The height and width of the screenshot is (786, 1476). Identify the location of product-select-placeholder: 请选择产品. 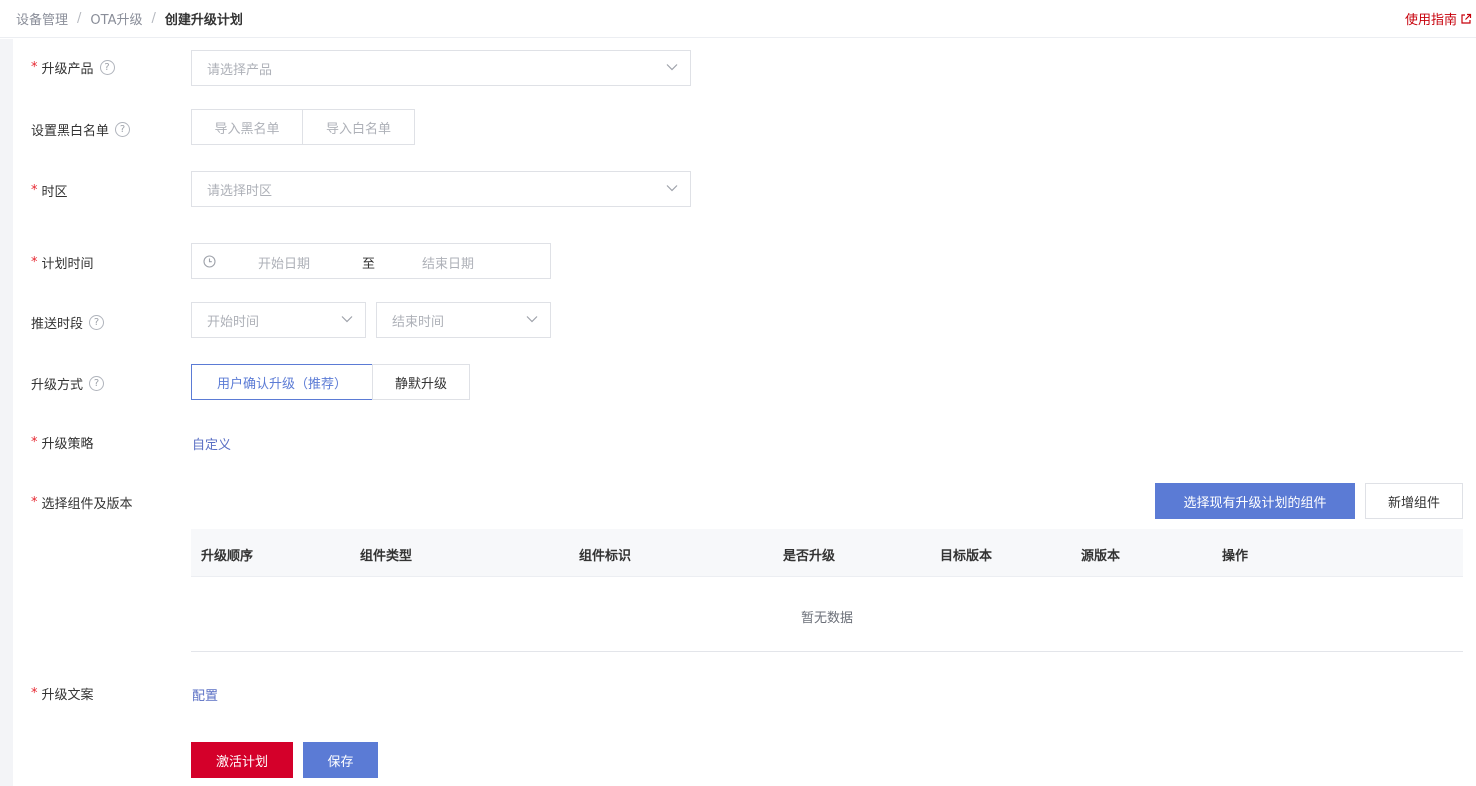
(240, 70).